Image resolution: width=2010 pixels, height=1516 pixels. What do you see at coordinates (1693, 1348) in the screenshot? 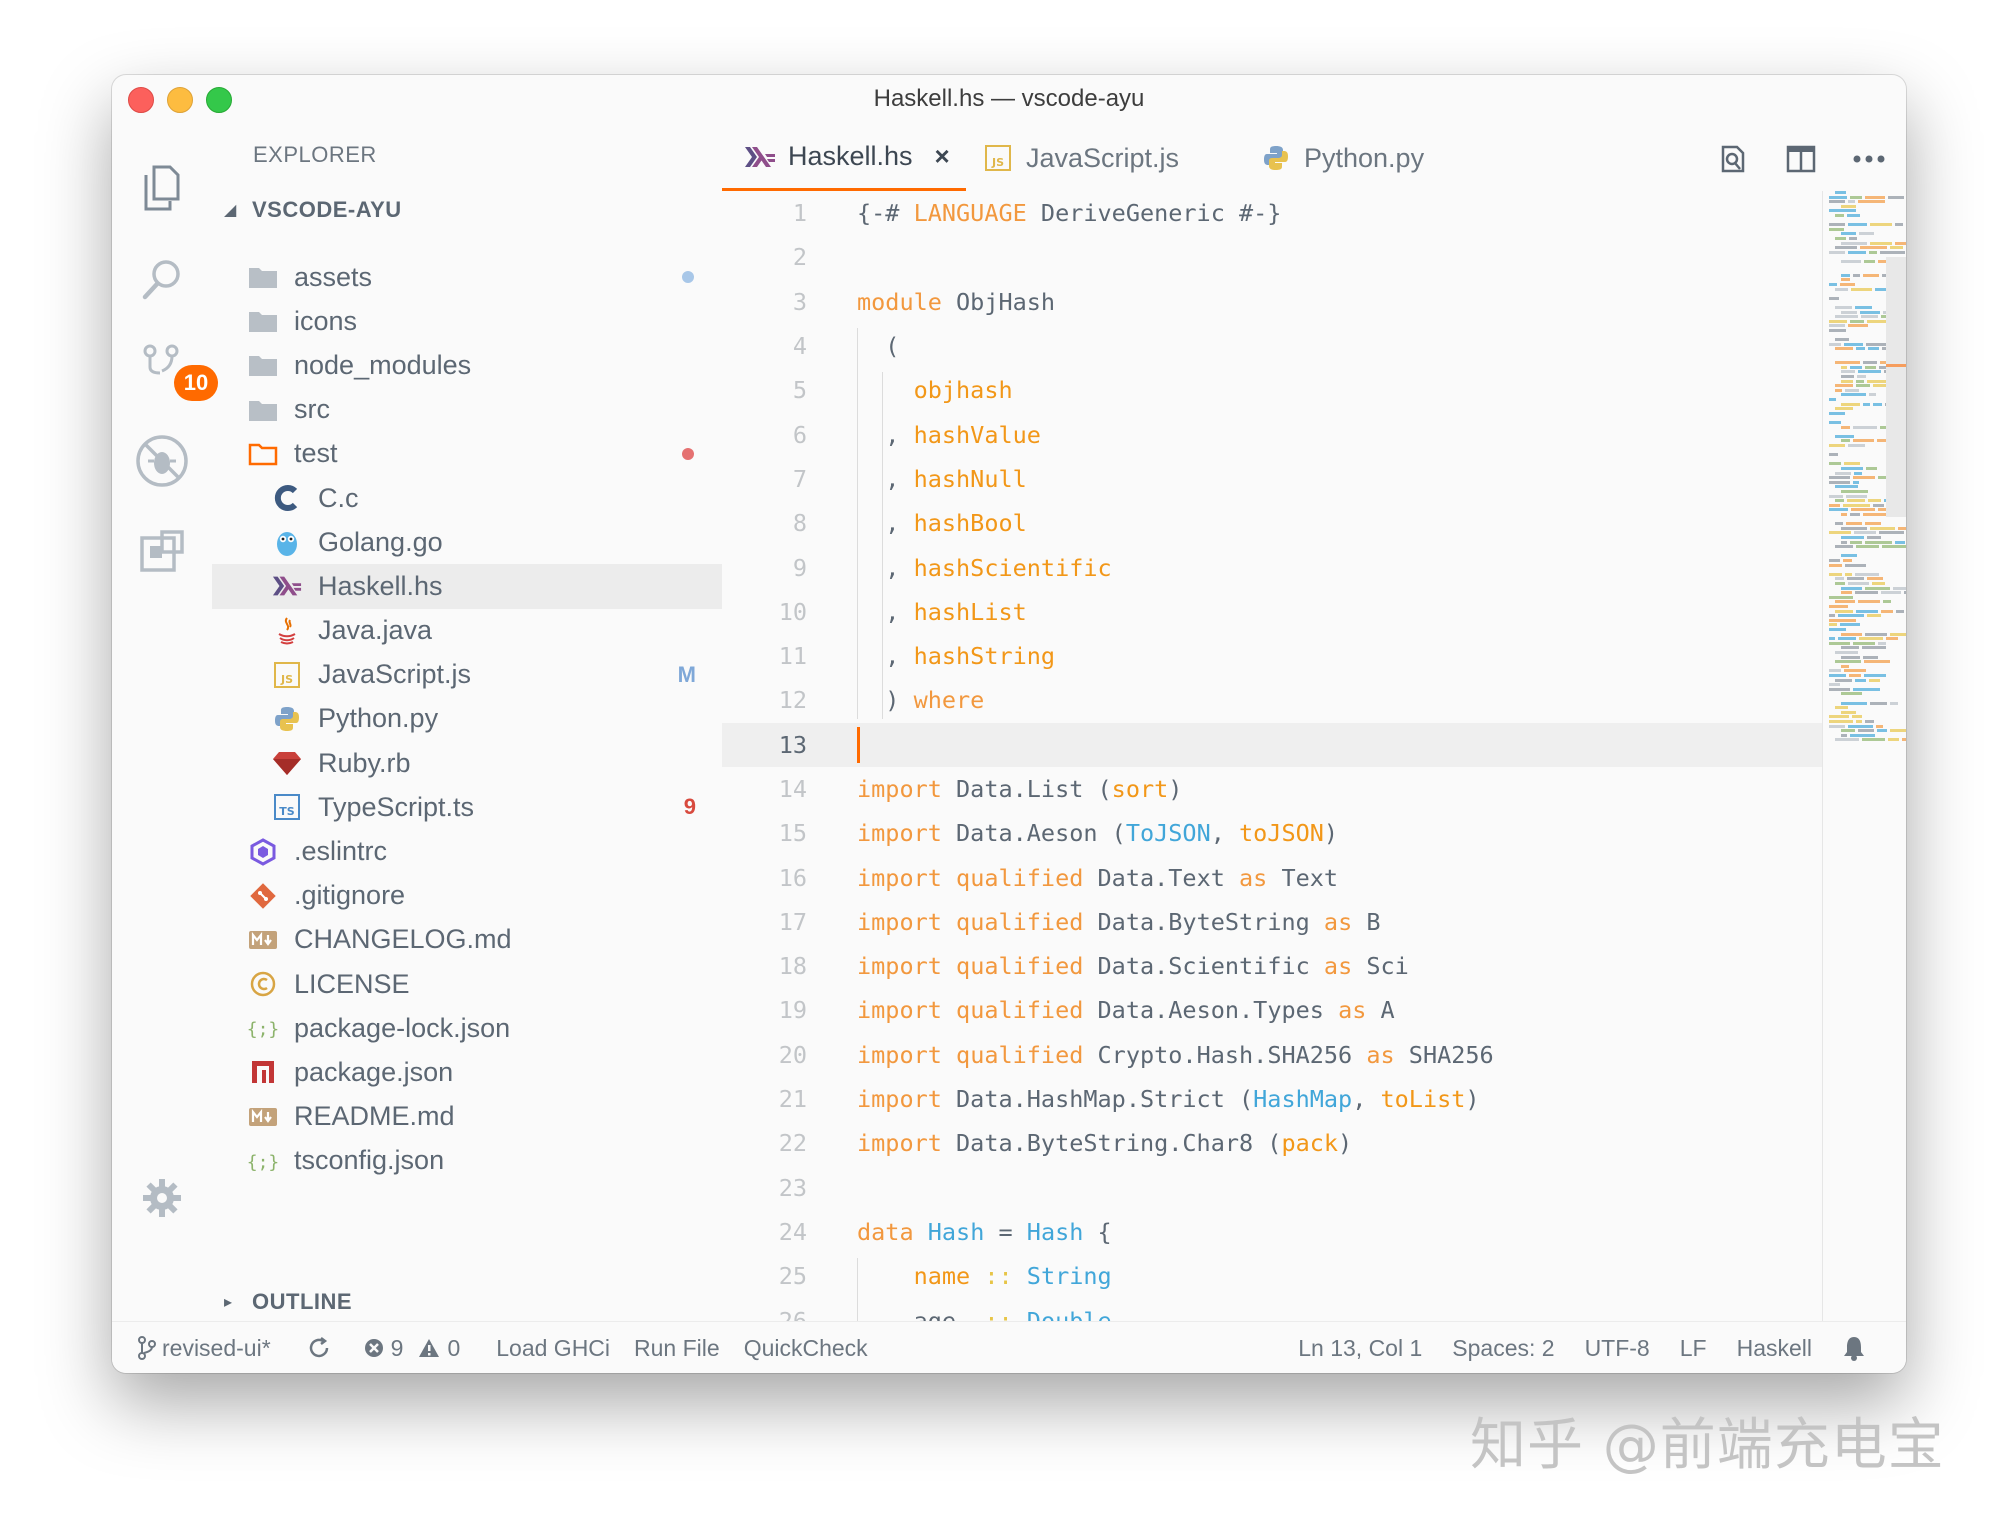
I see `eol-setting: LF` at bounding box center [1693, 1348].